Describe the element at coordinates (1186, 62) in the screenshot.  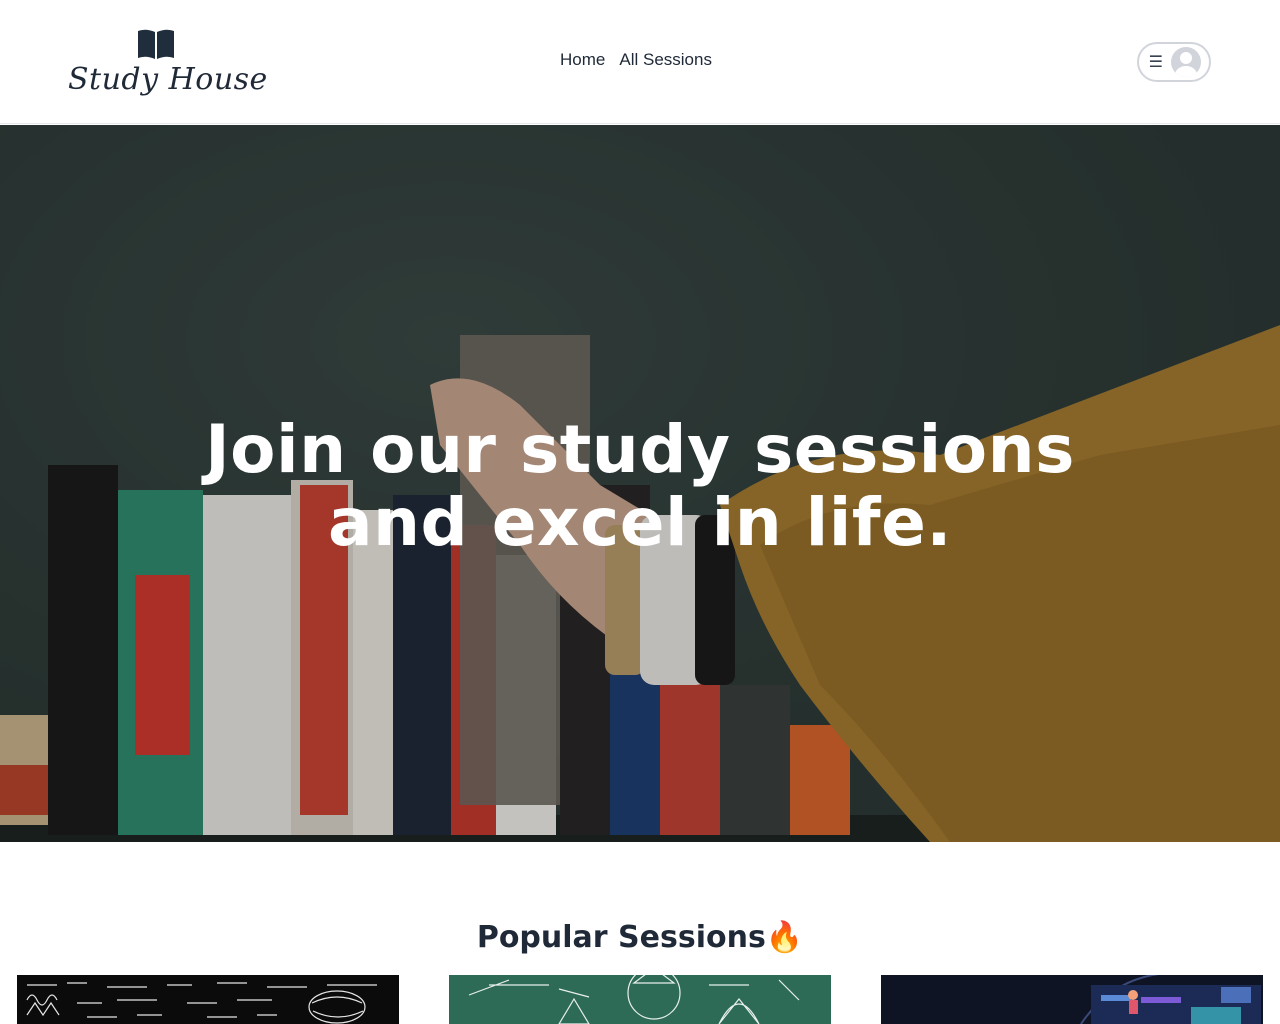
I see `user-avatar-icon` at that location.